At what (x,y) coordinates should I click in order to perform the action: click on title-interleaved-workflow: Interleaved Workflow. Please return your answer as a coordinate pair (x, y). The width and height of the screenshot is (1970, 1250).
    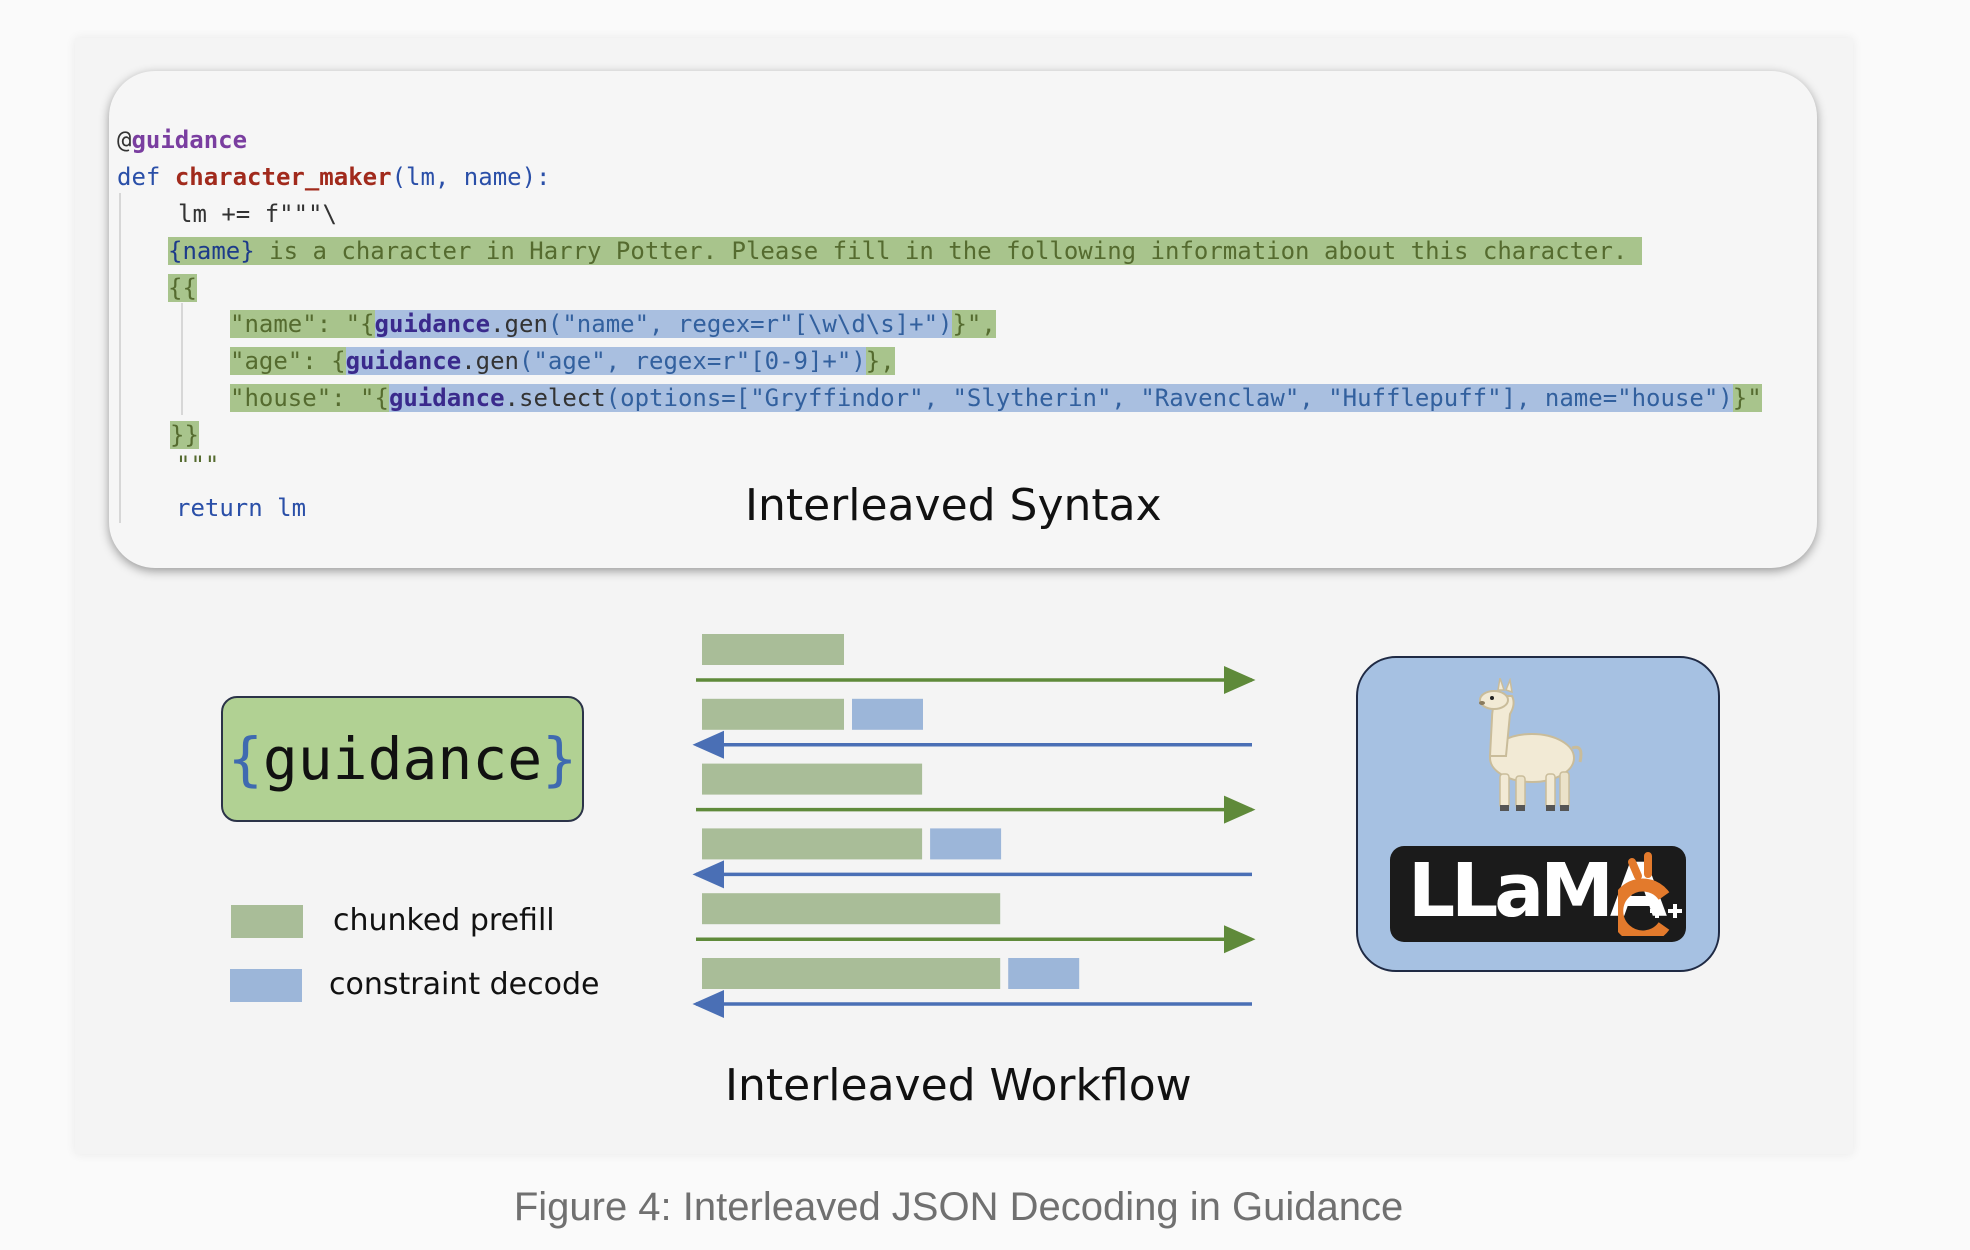
    Looking at the image, I should click on (958, 1085).